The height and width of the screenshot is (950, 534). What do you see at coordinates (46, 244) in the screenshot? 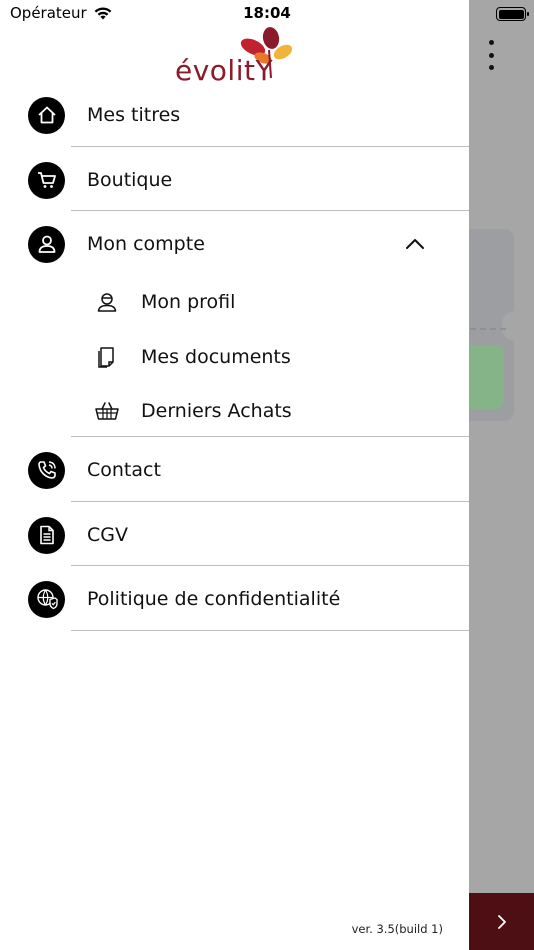
I see `user-icon` at bounding box center [46, 244].